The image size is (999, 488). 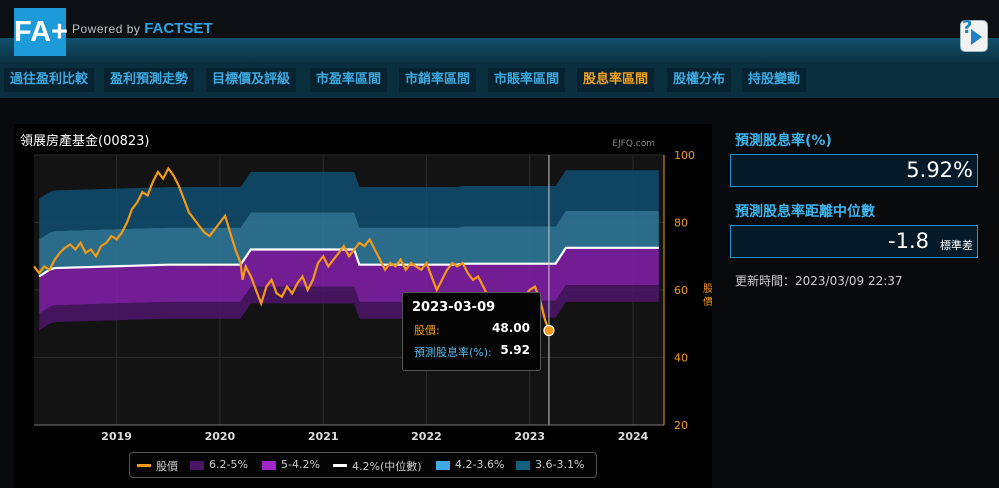 I want to click on forecast-yield-box: 5.92%, so click(x=854, y=170).